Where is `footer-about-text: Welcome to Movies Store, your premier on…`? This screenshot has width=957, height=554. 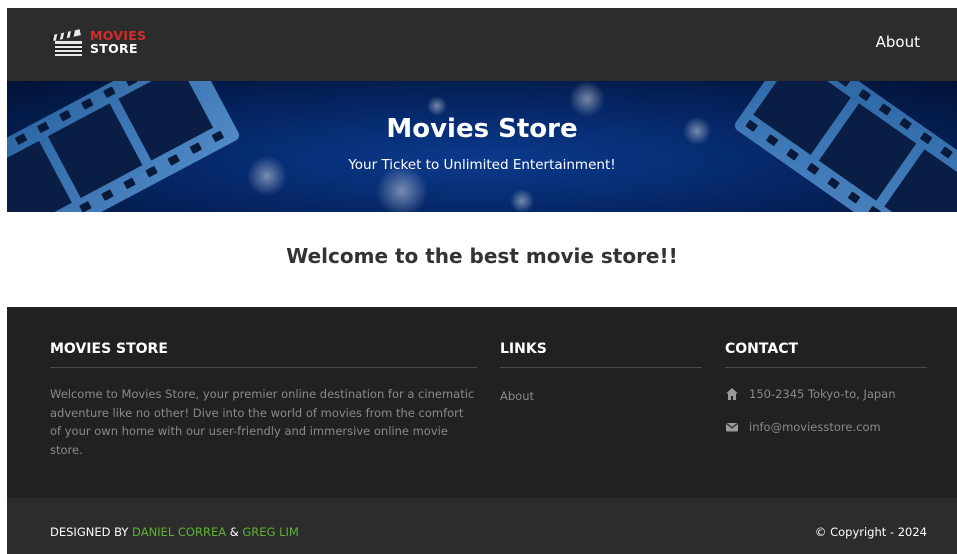 footer-about-text: Welcome to Movies Store, your premier on… is located at coordinates (262, 422).